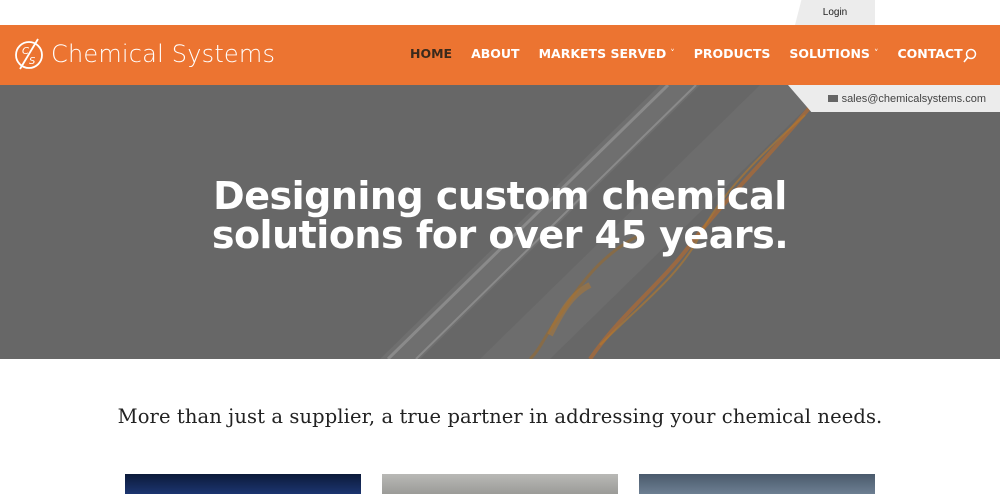 The width and height of the screenshot is (1000, 494). Describe the element at coordinates (970, 56) in the screenshot. I see `search-icon` at that location.